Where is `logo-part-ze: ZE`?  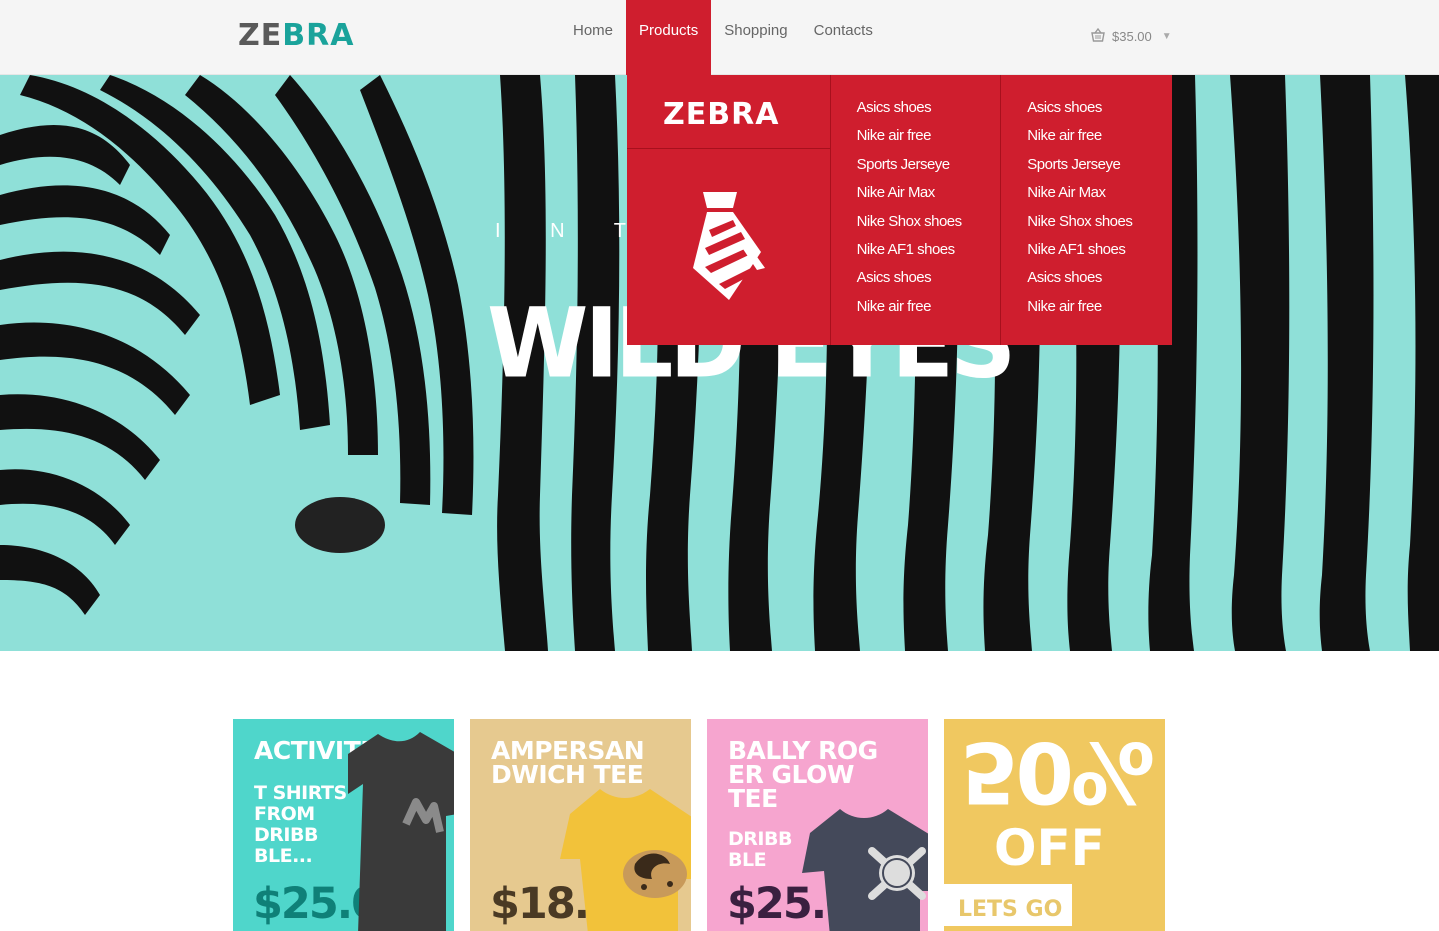 logo-part-ze: ZE is located at coordinates (260, 35).